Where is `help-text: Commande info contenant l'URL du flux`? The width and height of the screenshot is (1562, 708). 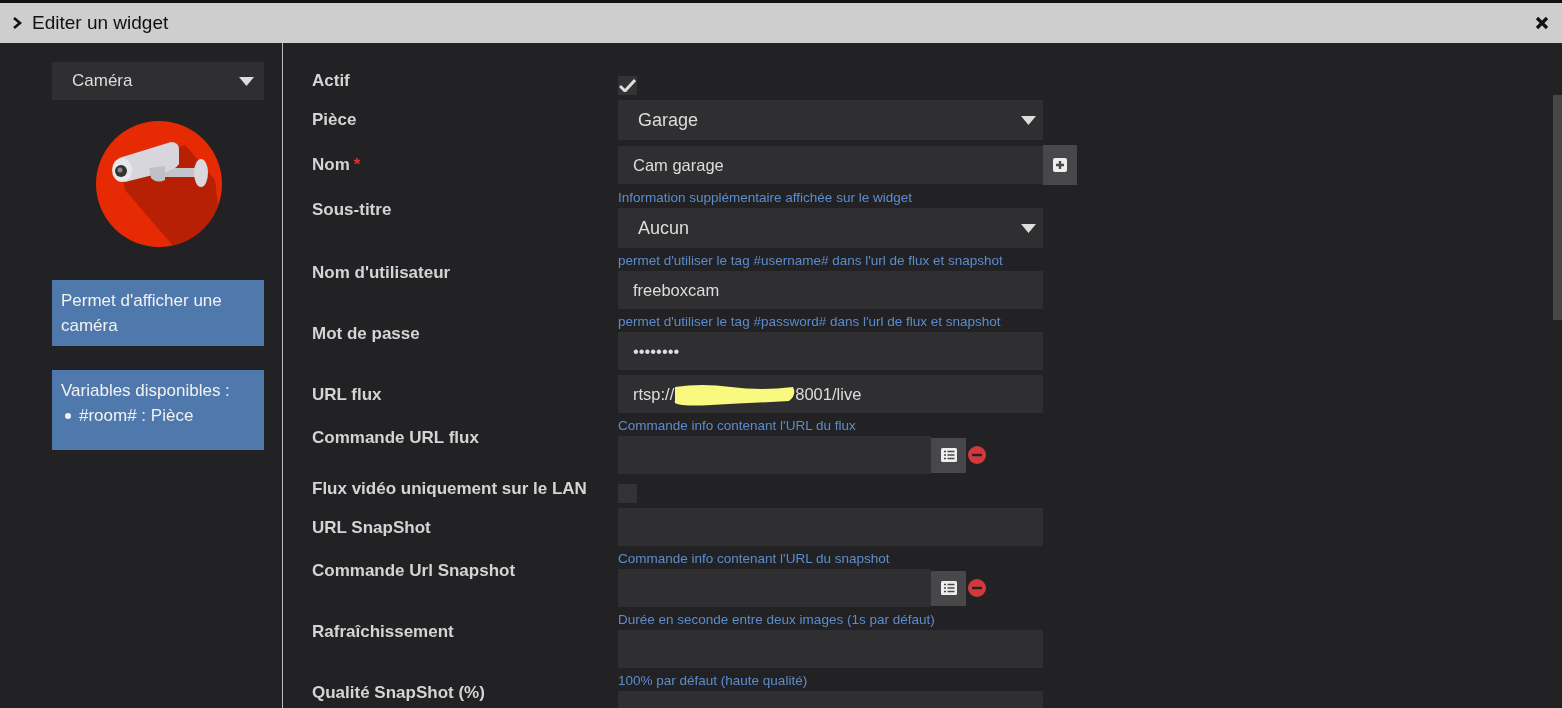
help-text: Commande info contenant l'URL du flux is located at coordinates (737, 426).